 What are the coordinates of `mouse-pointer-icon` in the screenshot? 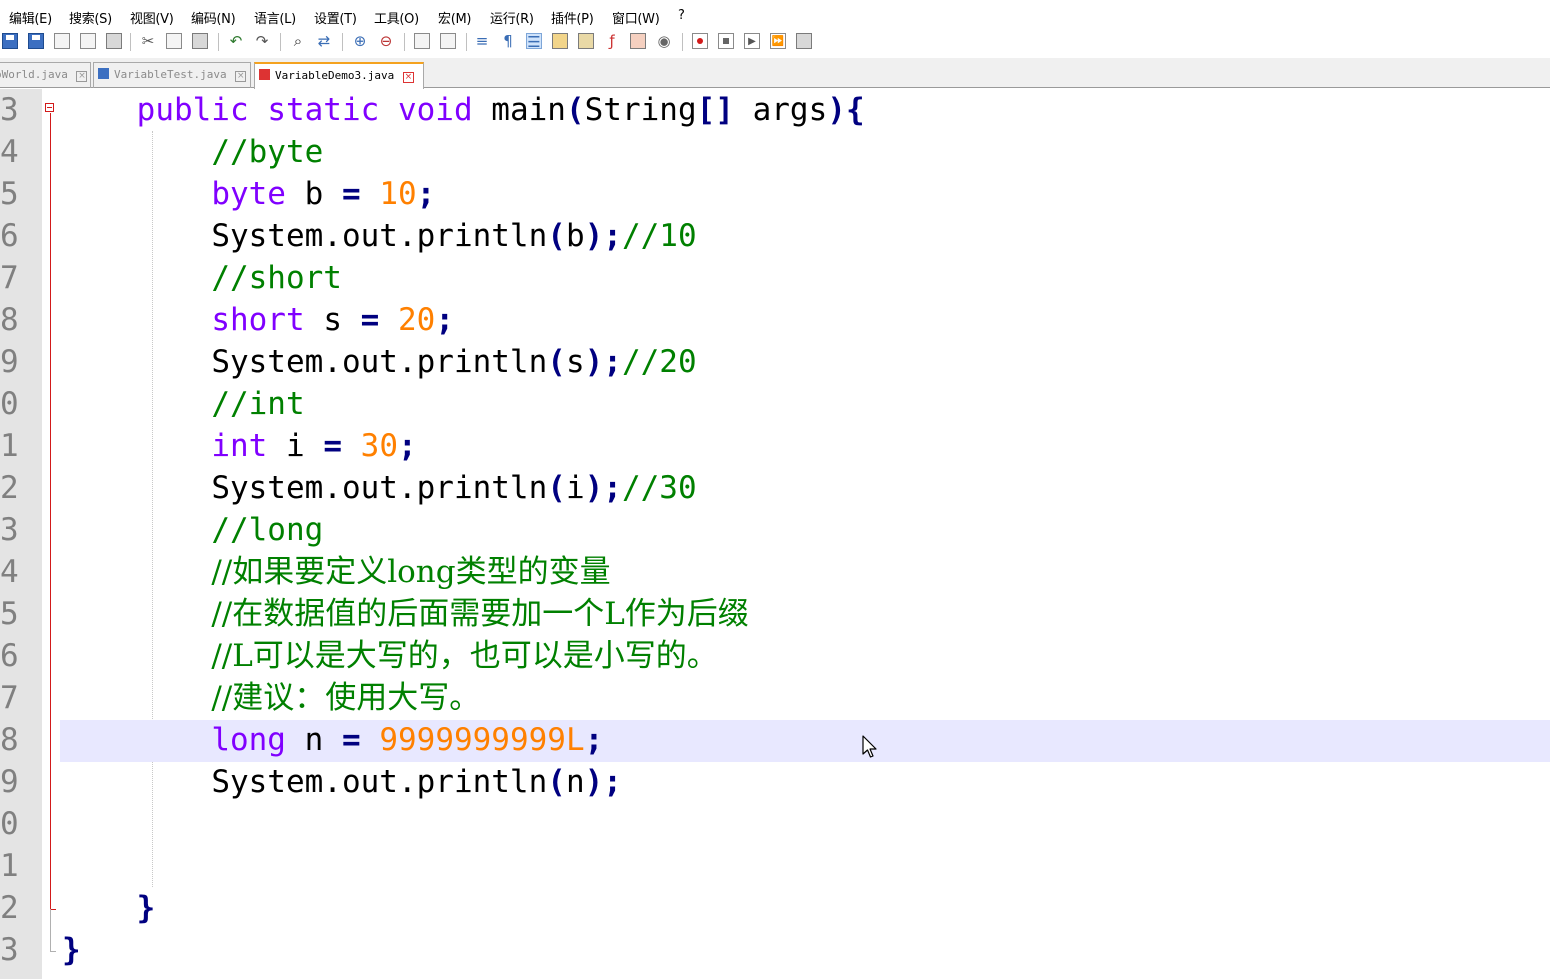 It's located at (869, 746).